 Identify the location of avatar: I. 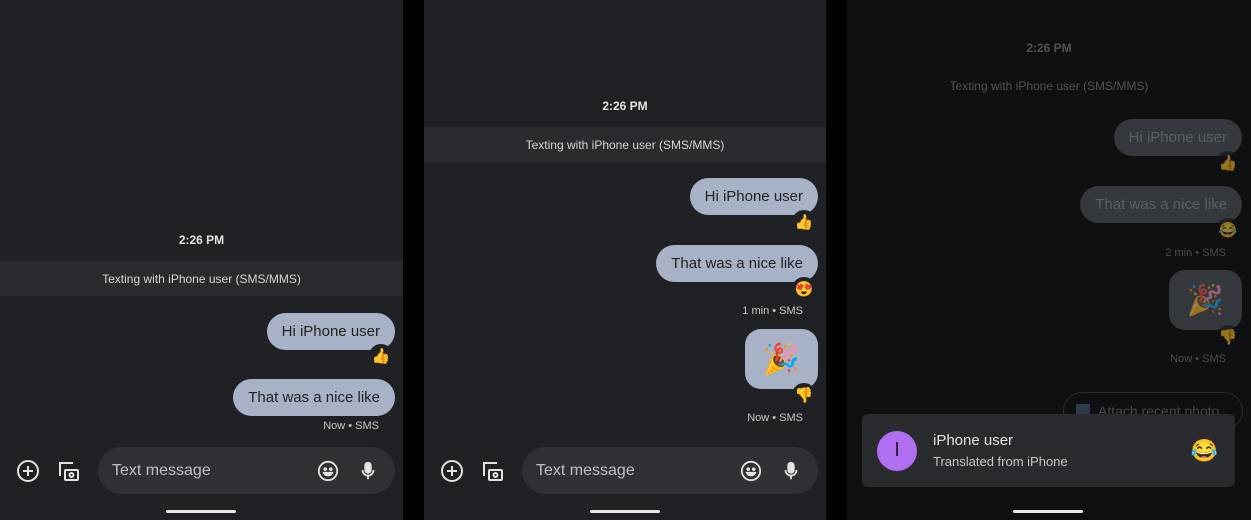
(897, 450).